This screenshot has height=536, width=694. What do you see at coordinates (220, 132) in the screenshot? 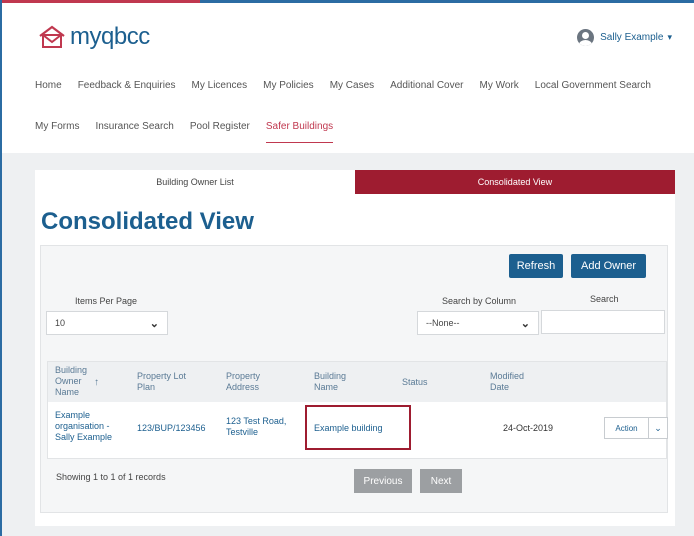
I see `nav-pool-register: Pool Register` at bounding box center [220, 132].